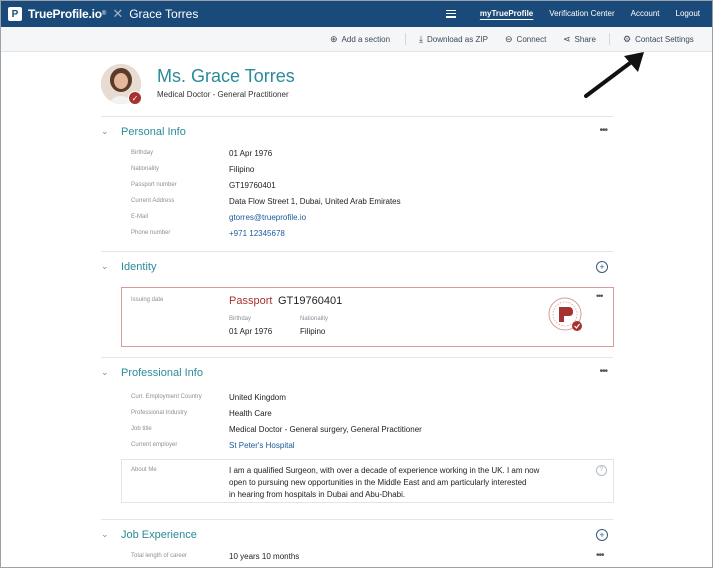 This screenshot has height=568, width=713. Describe the element at coordinates (264, 556) in the screenshot. I see `career-length-value: 10 years 10 months` at that location.